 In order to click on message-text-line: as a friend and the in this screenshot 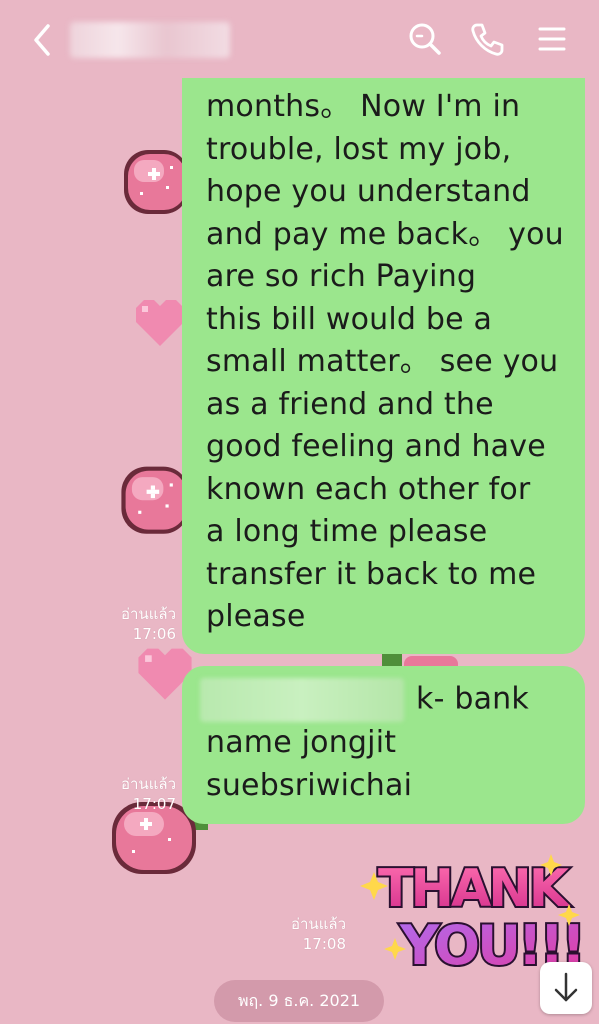, I will do `click(350, 404)`.